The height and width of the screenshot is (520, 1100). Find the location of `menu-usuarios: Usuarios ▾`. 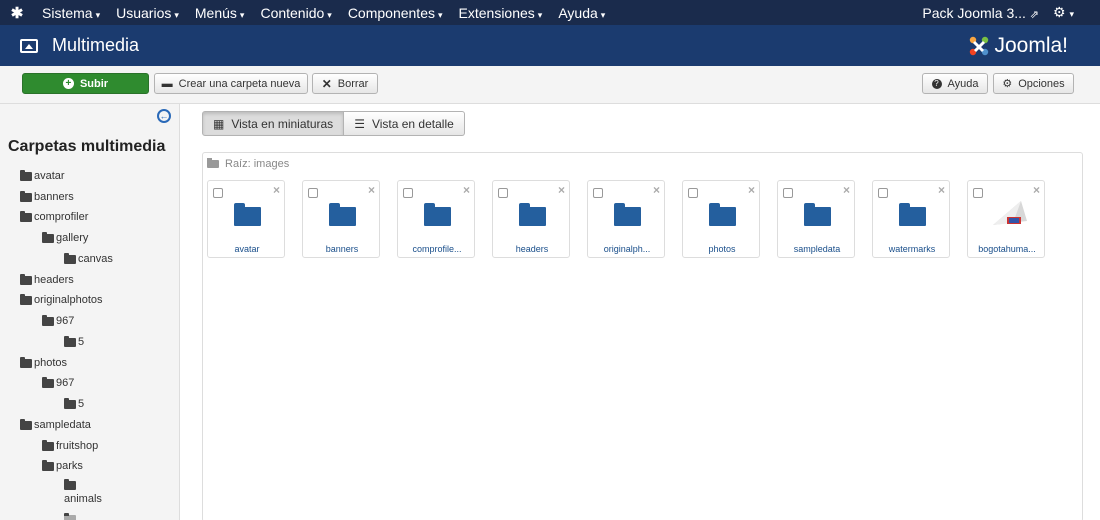

menu-usuarios: Usuarios ▾ is located at coordinates (147, 13).